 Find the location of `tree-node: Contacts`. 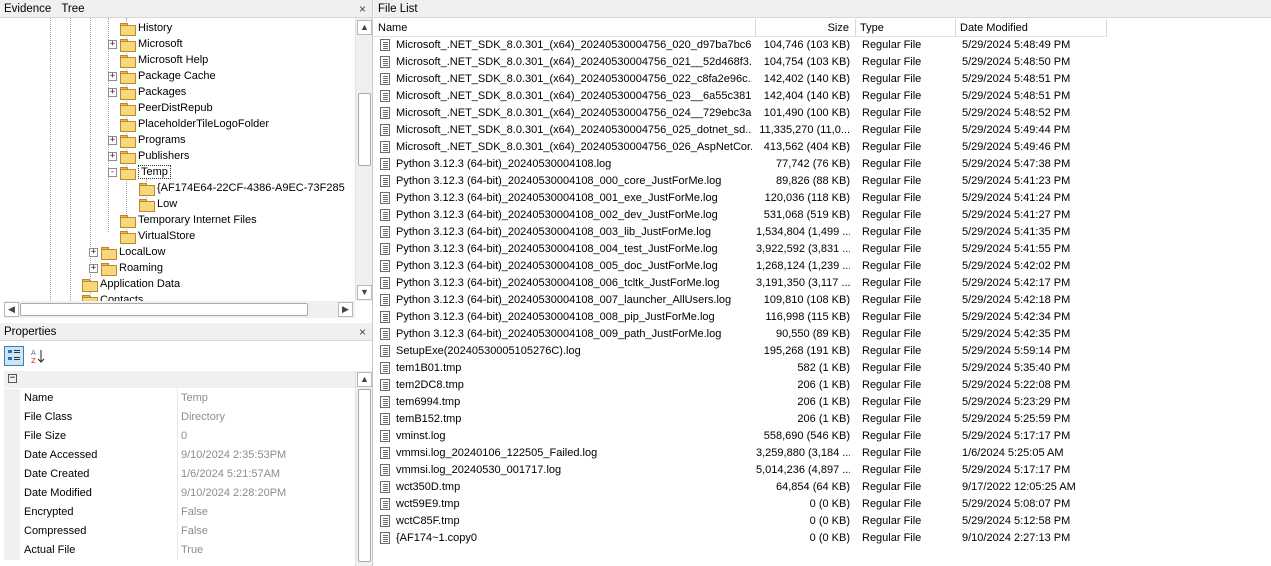

tree-node: Contacts is located at coordinates (106, 296).